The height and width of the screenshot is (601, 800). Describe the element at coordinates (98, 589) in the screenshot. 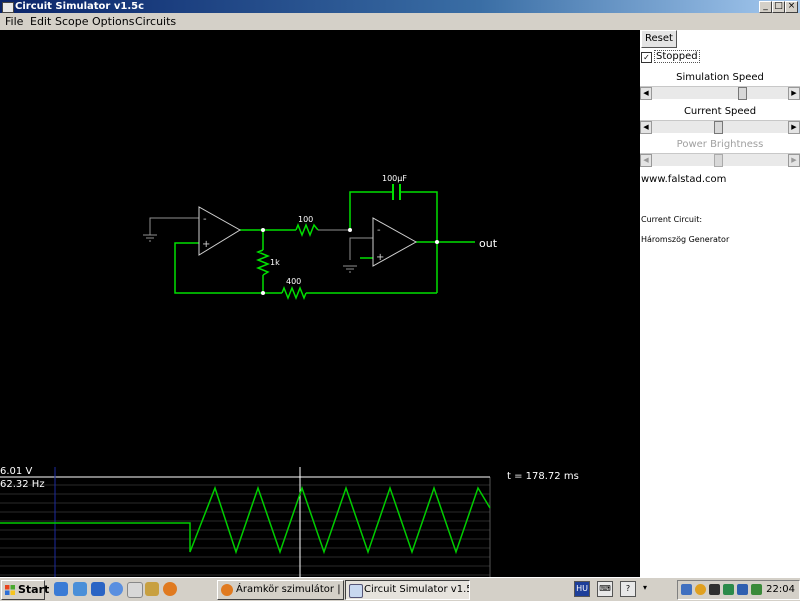

I see `quick-launch-explorer-icon` at that location.